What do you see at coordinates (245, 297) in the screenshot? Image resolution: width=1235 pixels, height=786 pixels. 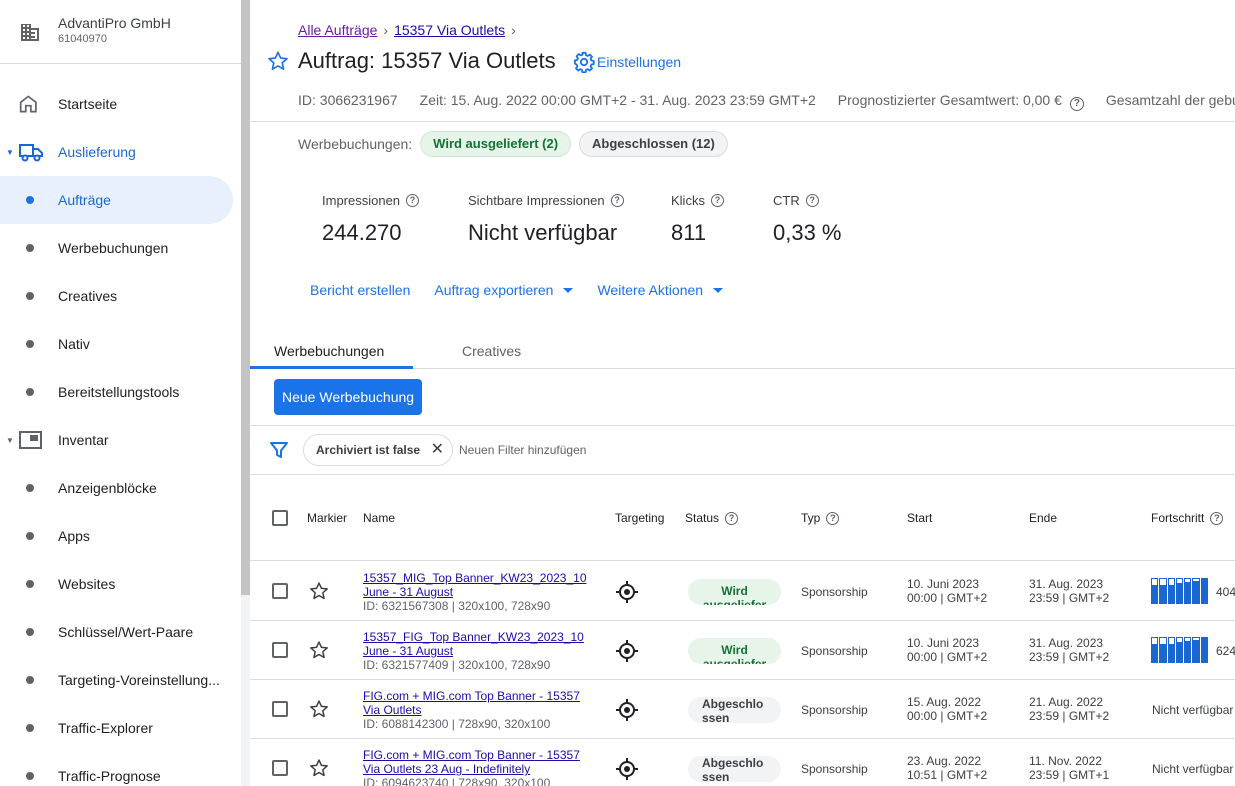 I see `scrollbar-thumb` at bounding box center [245, 297].